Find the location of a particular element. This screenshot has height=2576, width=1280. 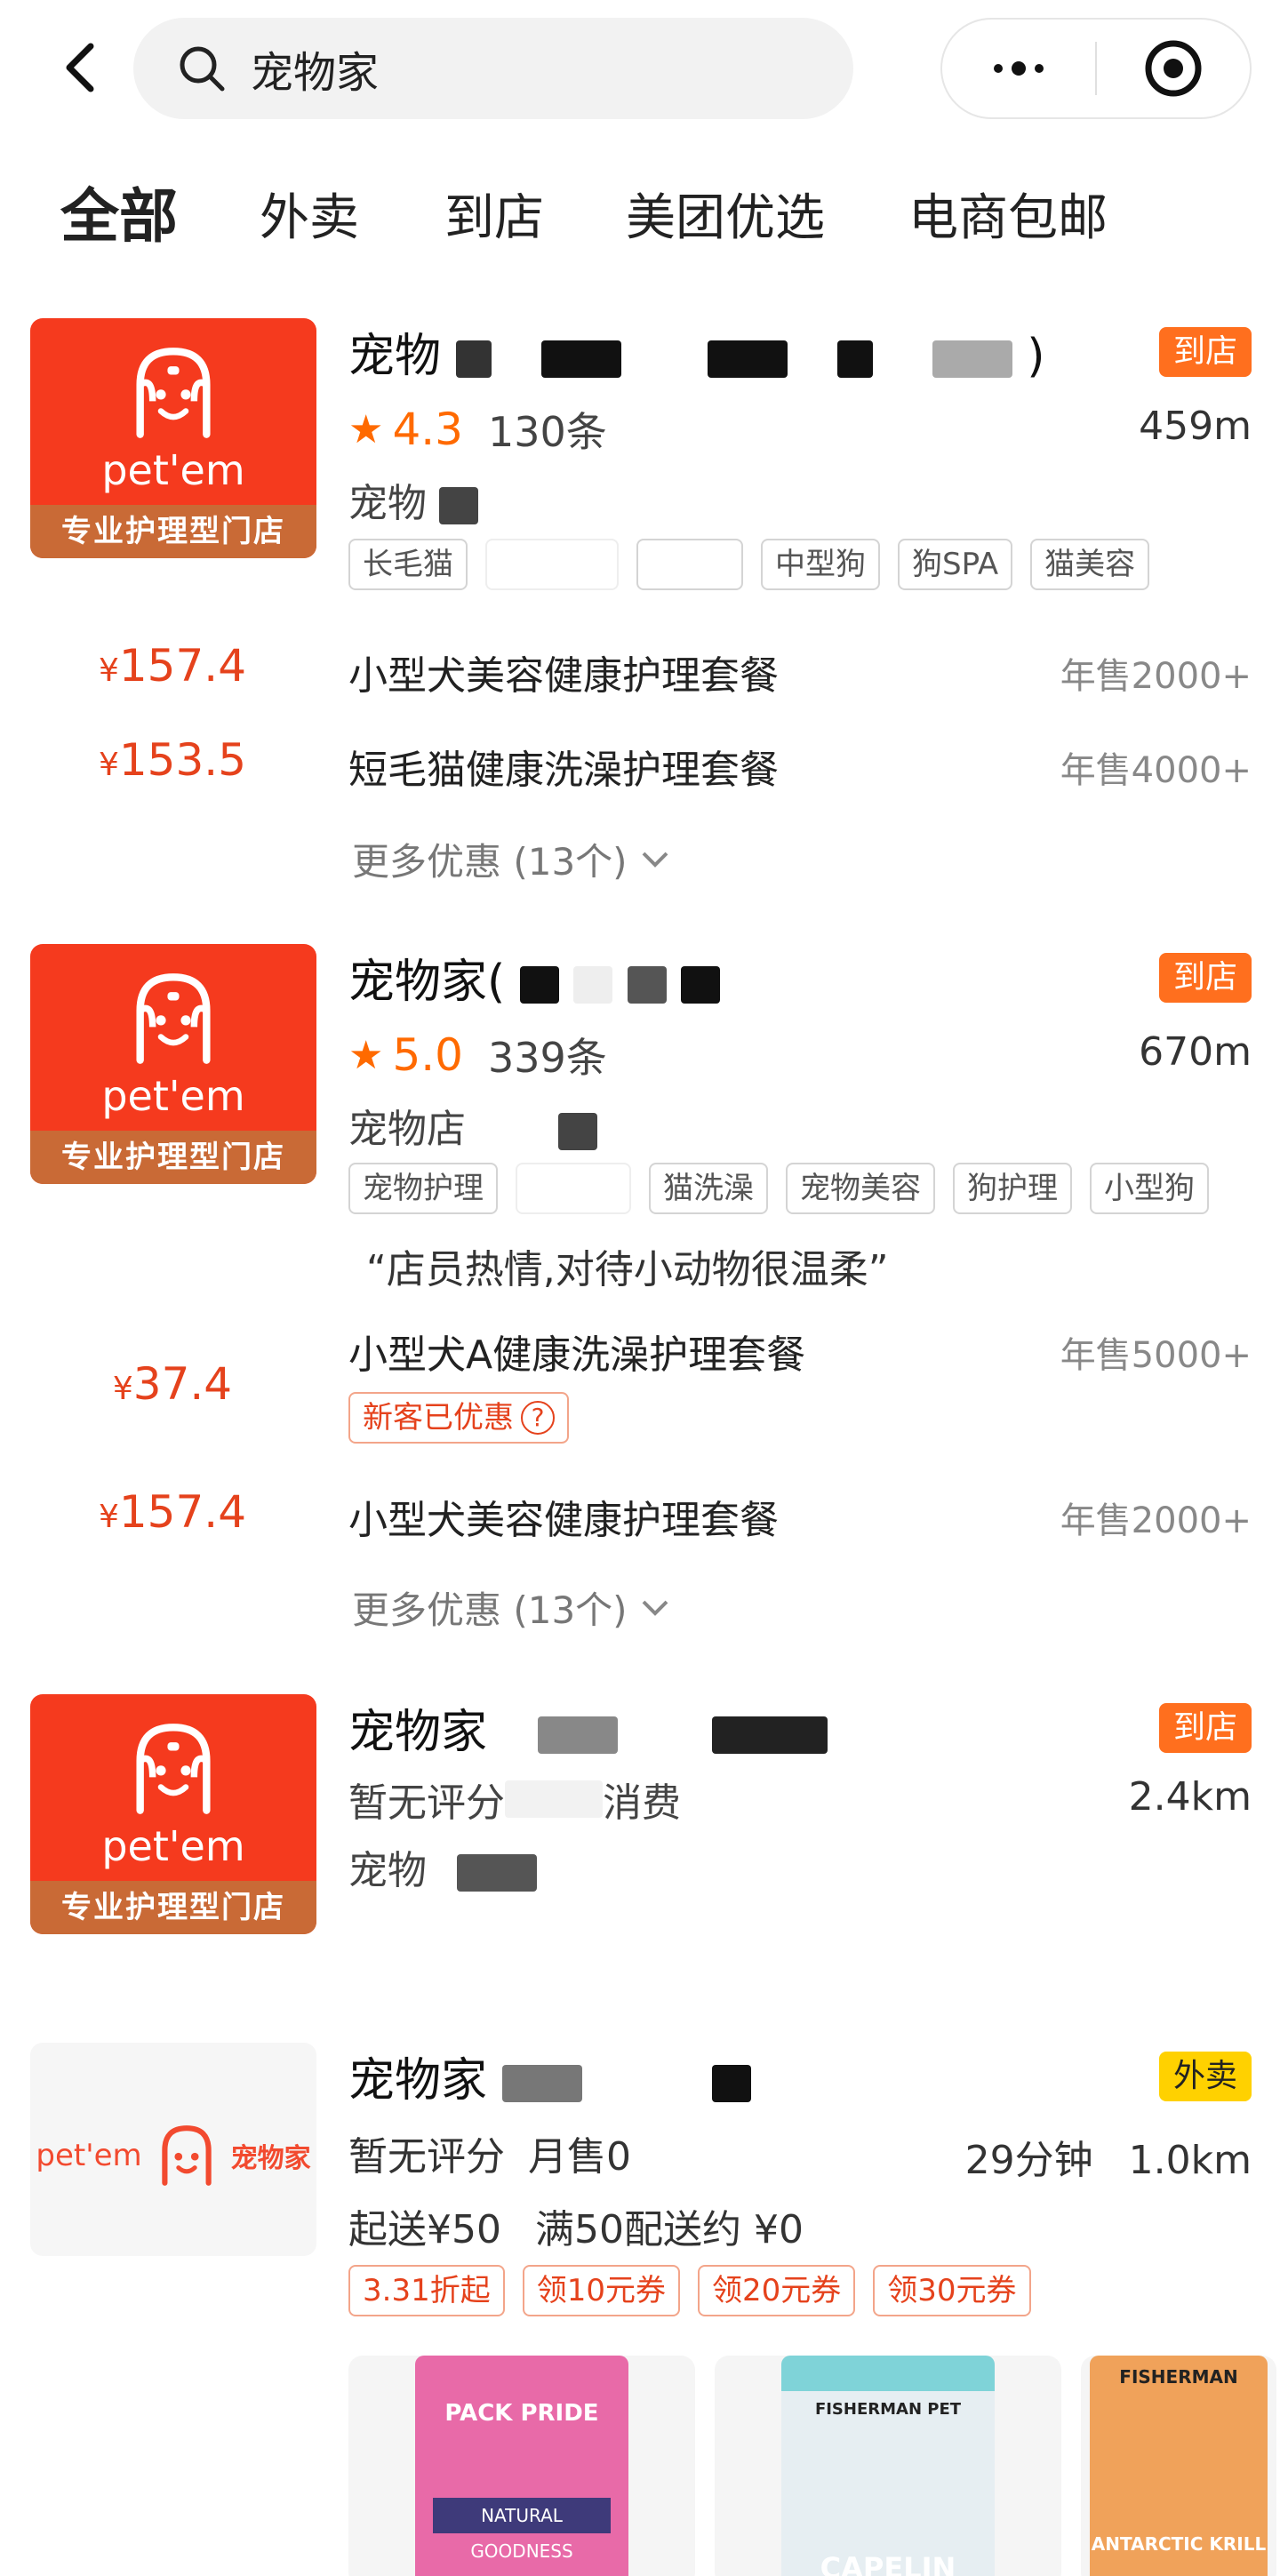

deal-sold: 年售4000+ is located at coordinates (1156, 770).